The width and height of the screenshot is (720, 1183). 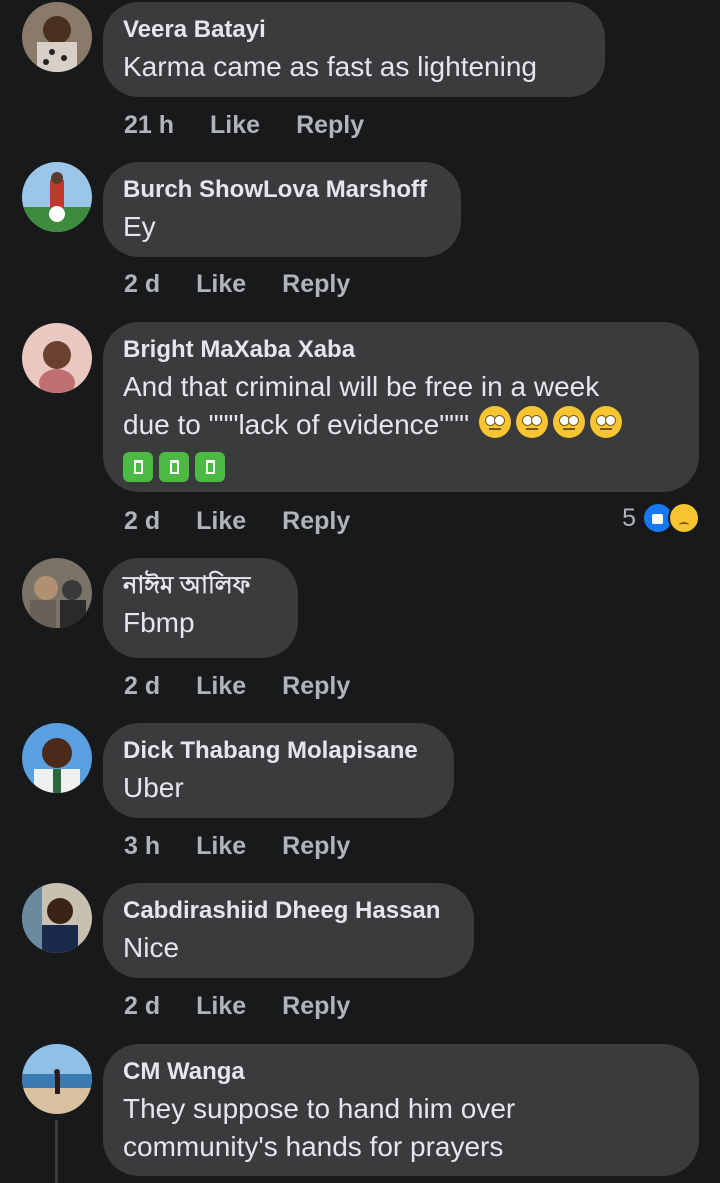 I want to click on comment-bubble: Cabdirashiid Dheeg Hassan Nice, so click(x=288, y=930).